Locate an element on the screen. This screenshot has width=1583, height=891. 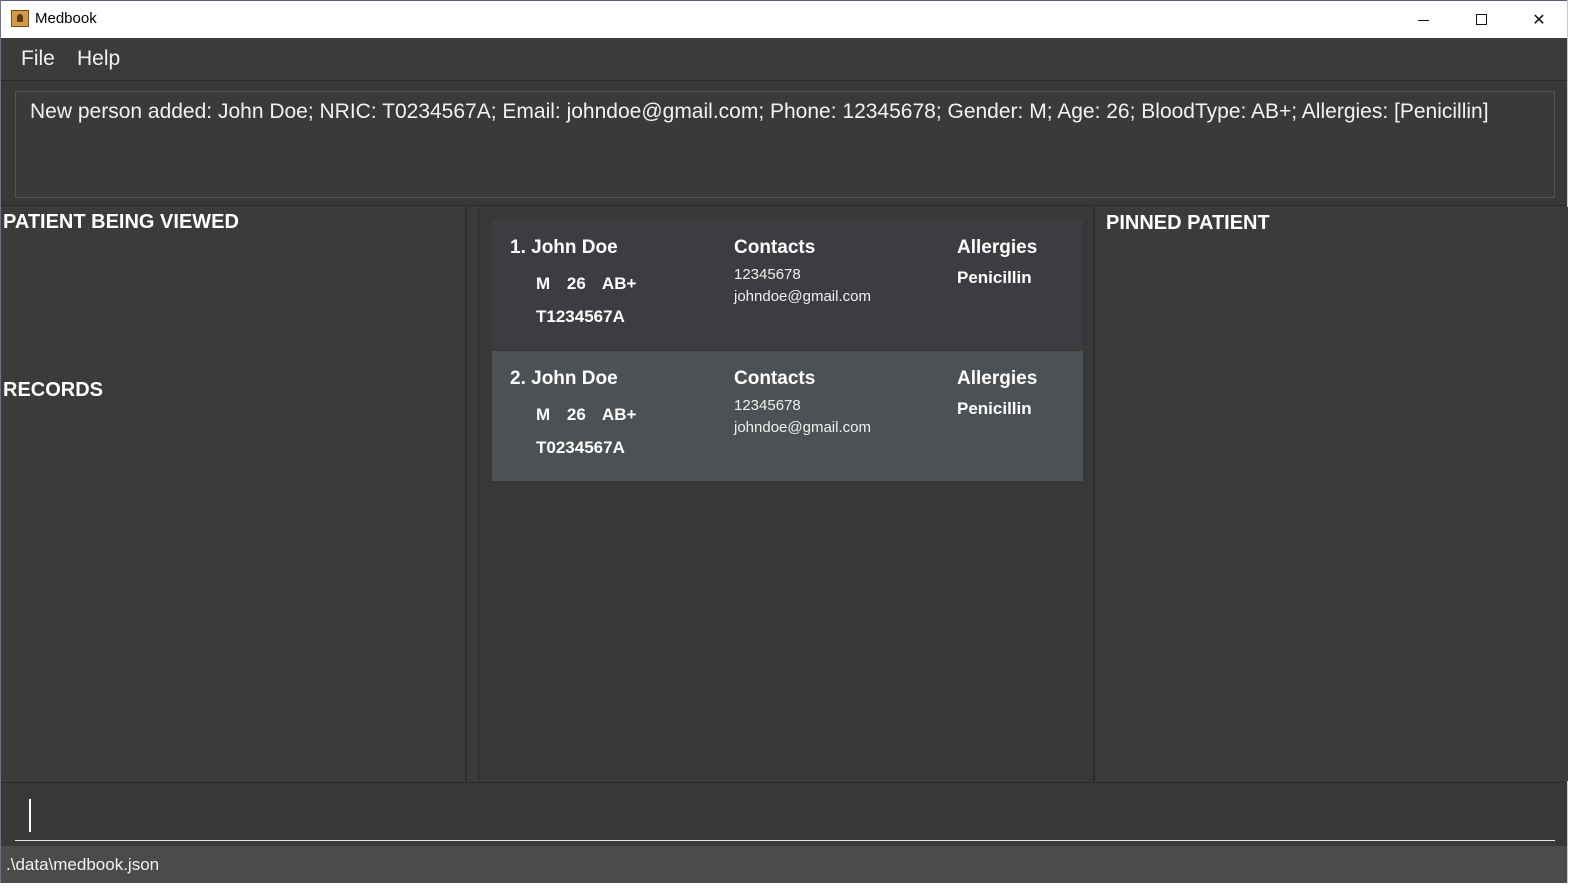
window-title: Medbook is located at coordinates (66, 18).